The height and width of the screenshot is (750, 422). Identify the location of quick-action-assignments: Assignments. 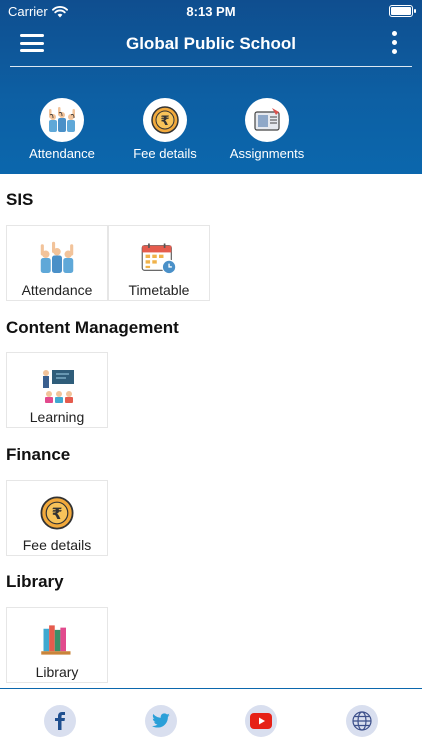
(267, 129).